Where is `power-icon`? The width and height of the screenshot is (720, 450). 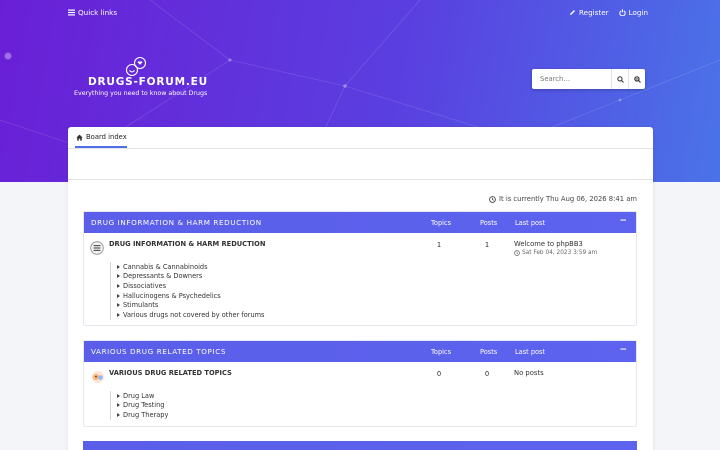 power-icon is located at coordinates (622, 12).